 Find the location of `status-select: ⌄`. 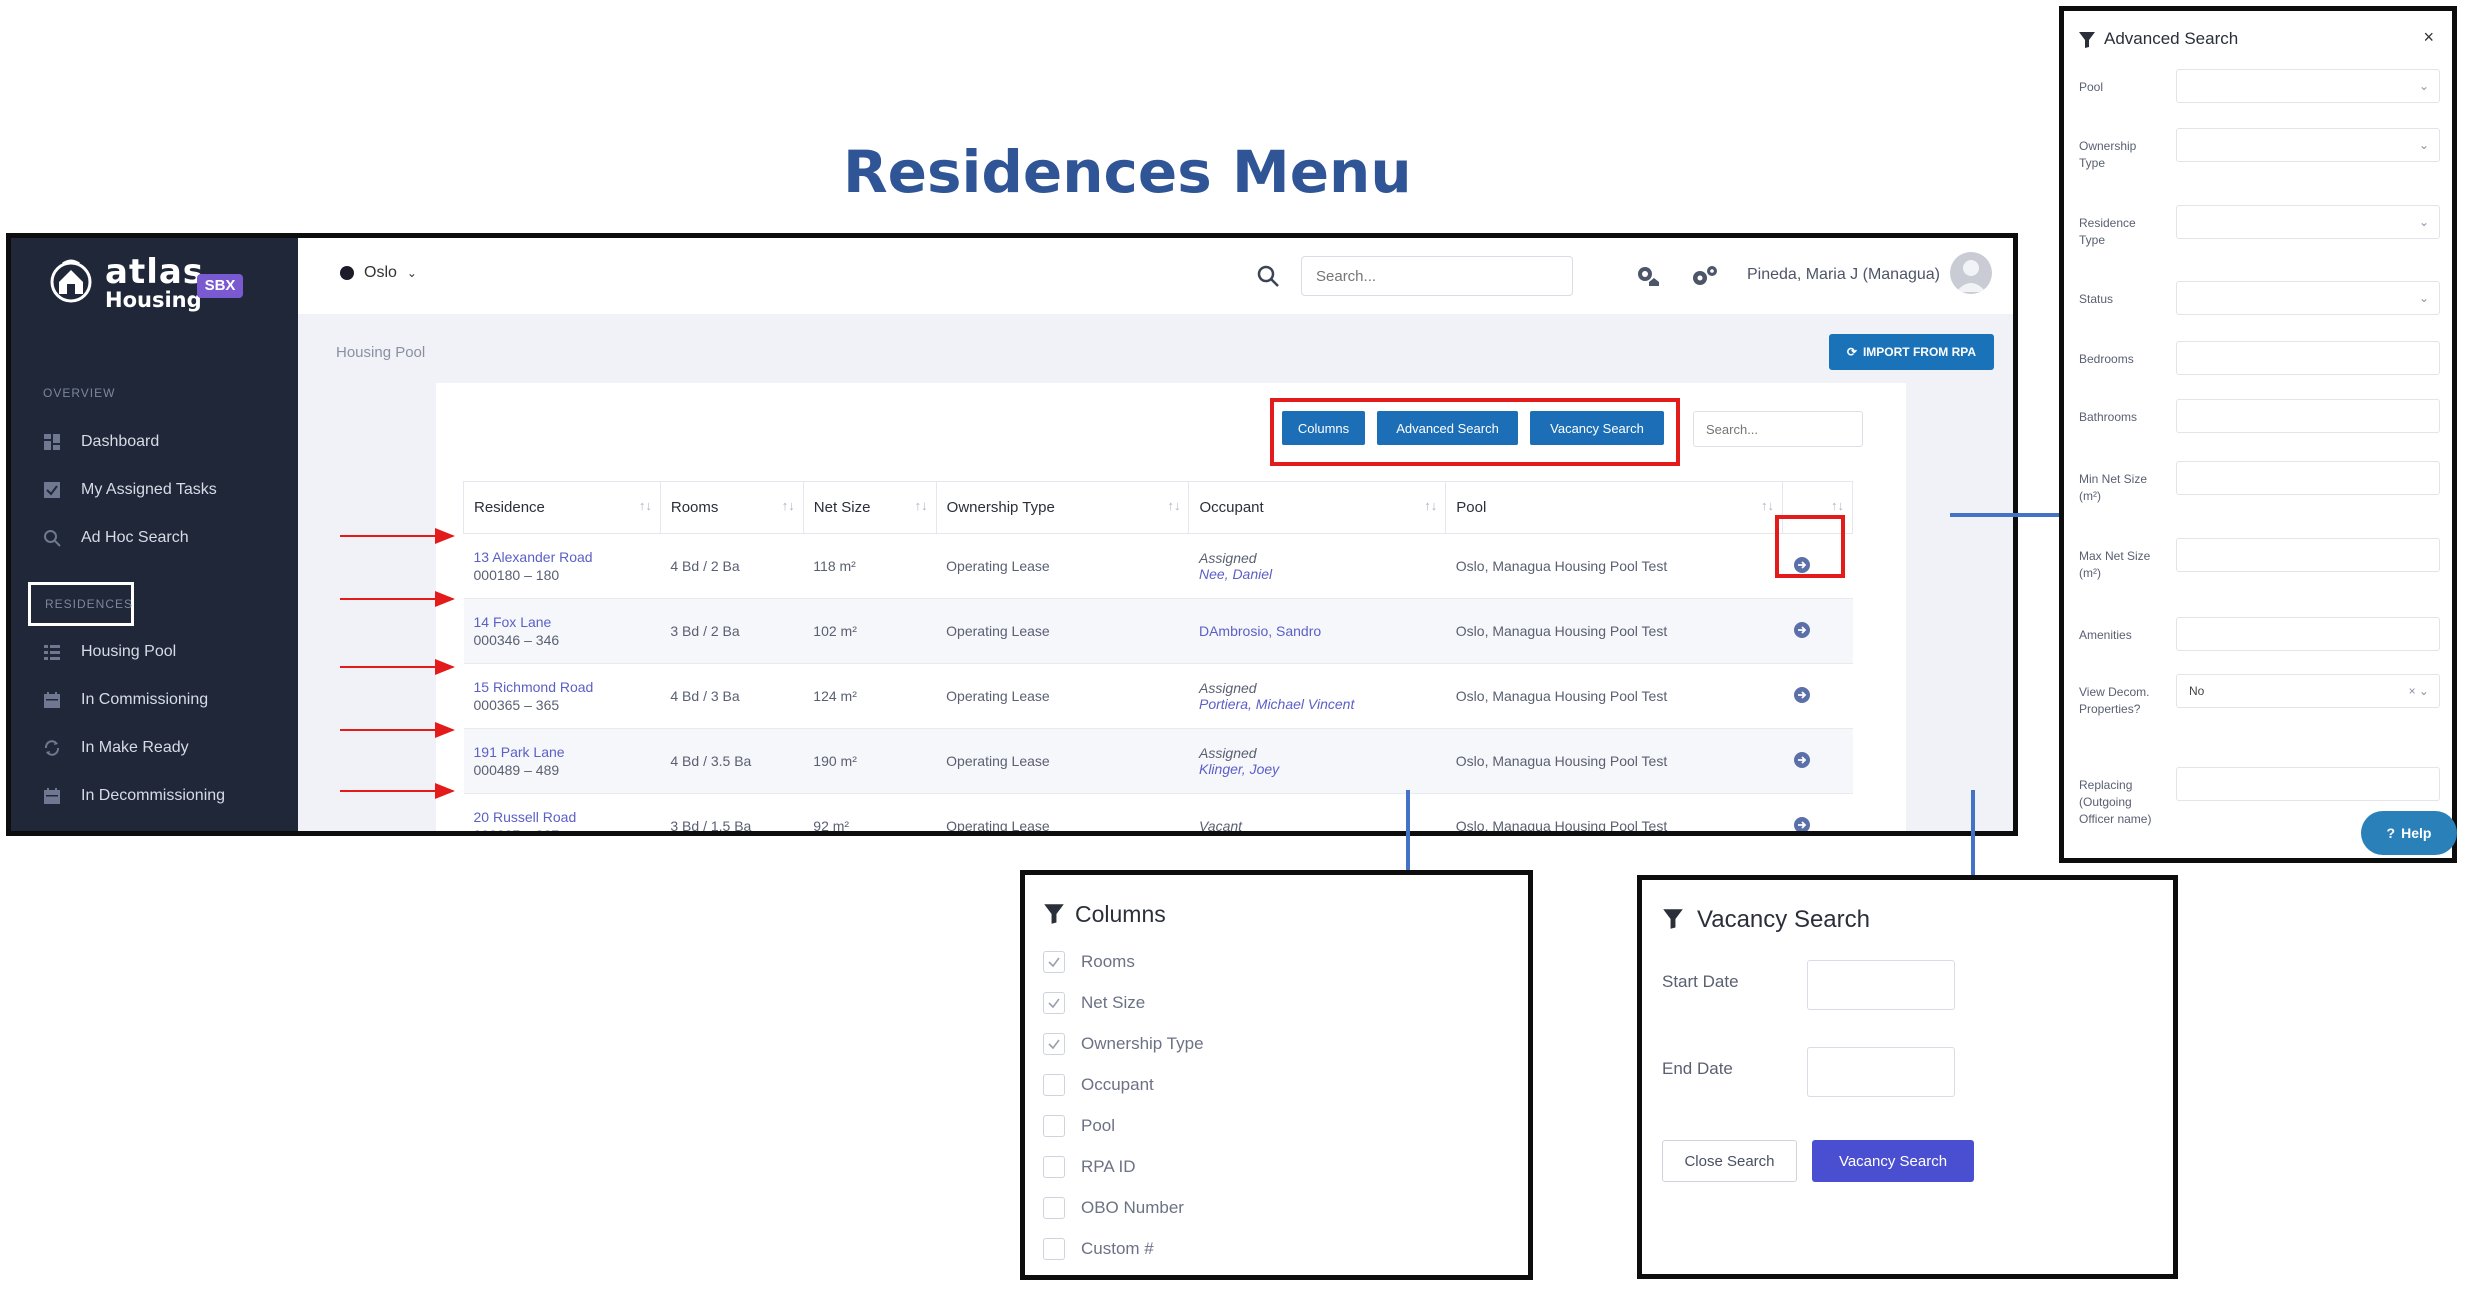

status-select: ⌄ is located at coordinates (2308, 298).